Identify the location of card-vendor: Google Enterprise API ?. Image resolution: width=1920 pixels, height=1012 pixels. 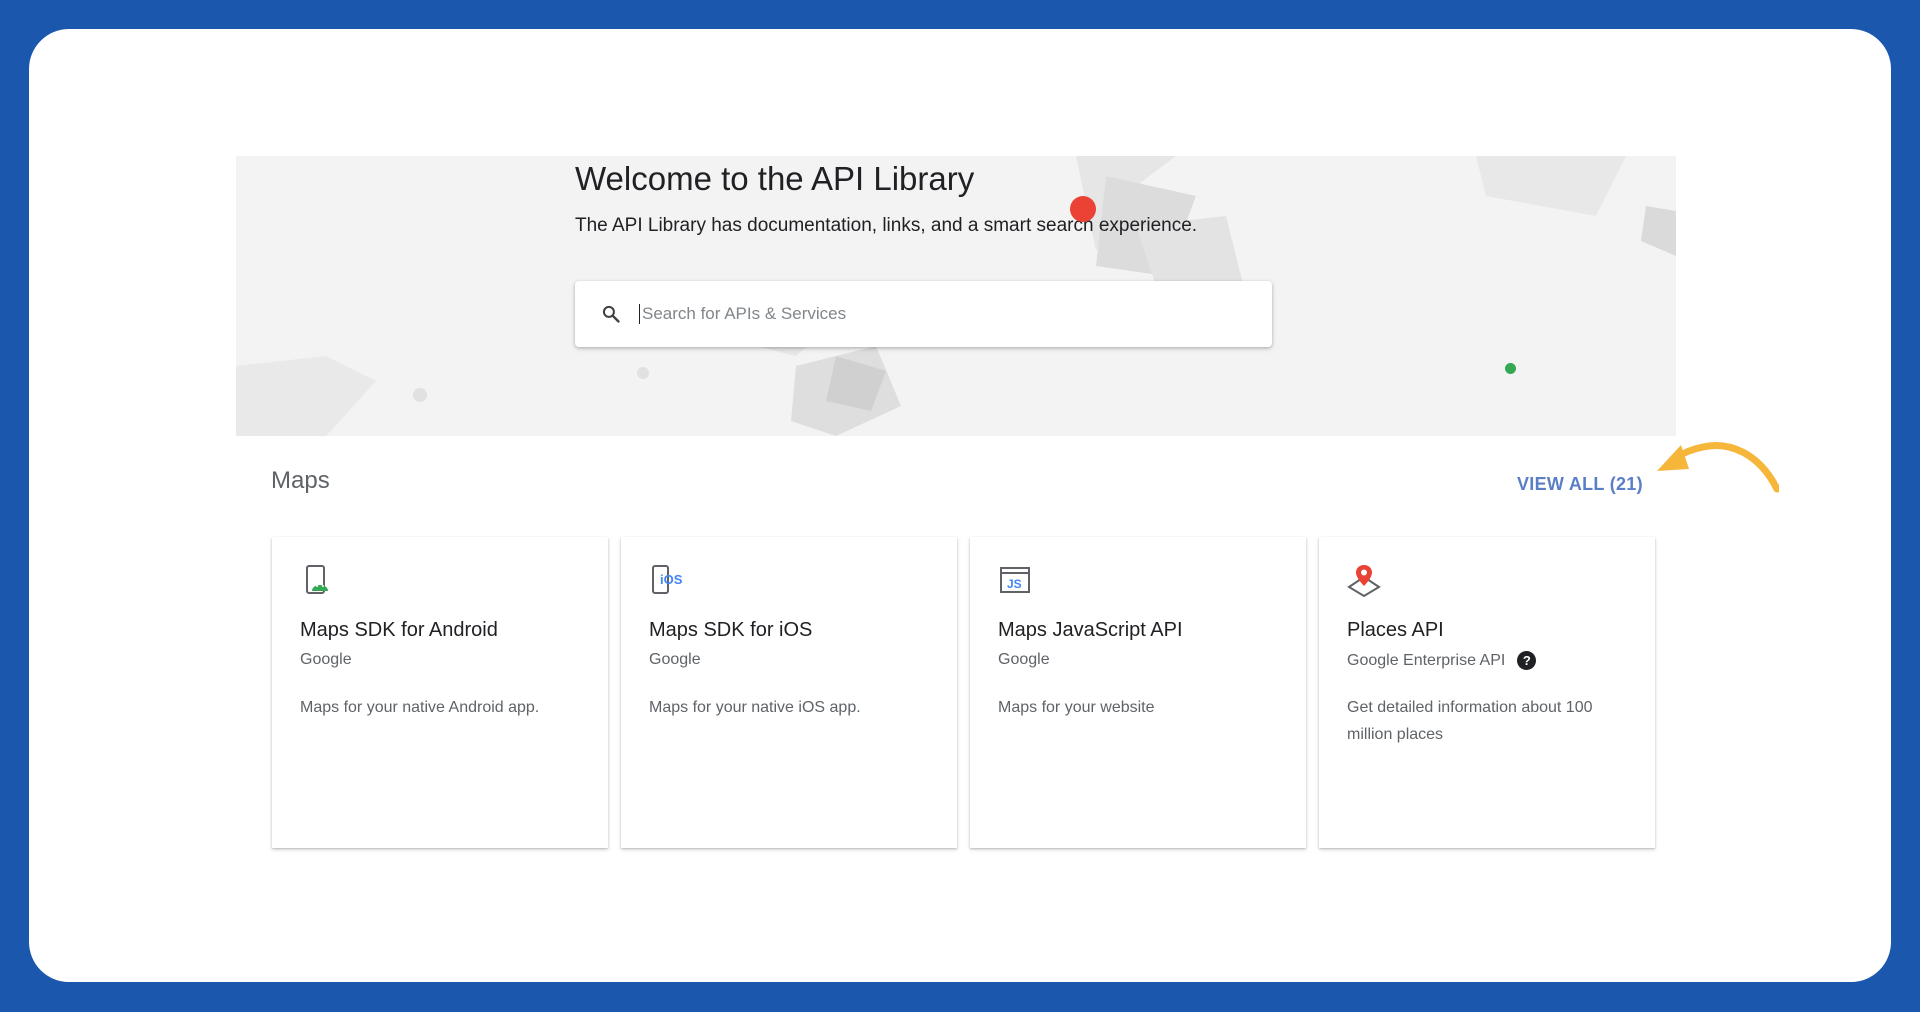
(1442, 660).